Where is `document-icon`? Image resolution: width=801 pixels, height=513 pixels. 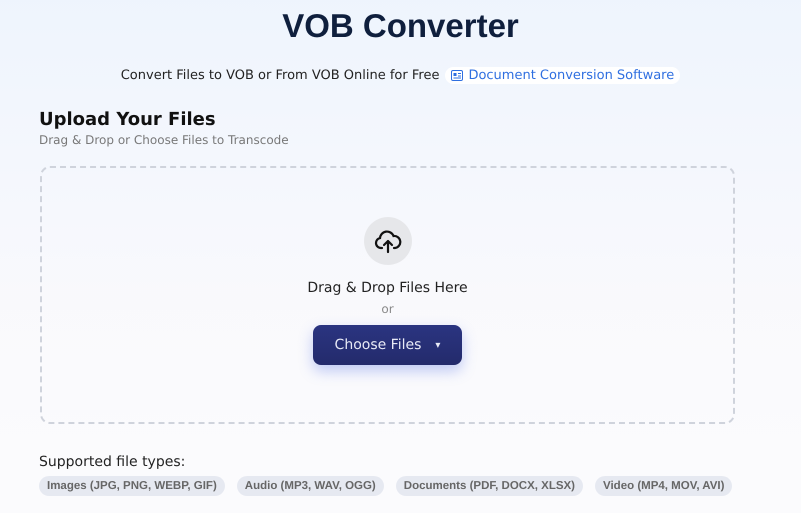 document-icon is located at coordinates (457, 75).